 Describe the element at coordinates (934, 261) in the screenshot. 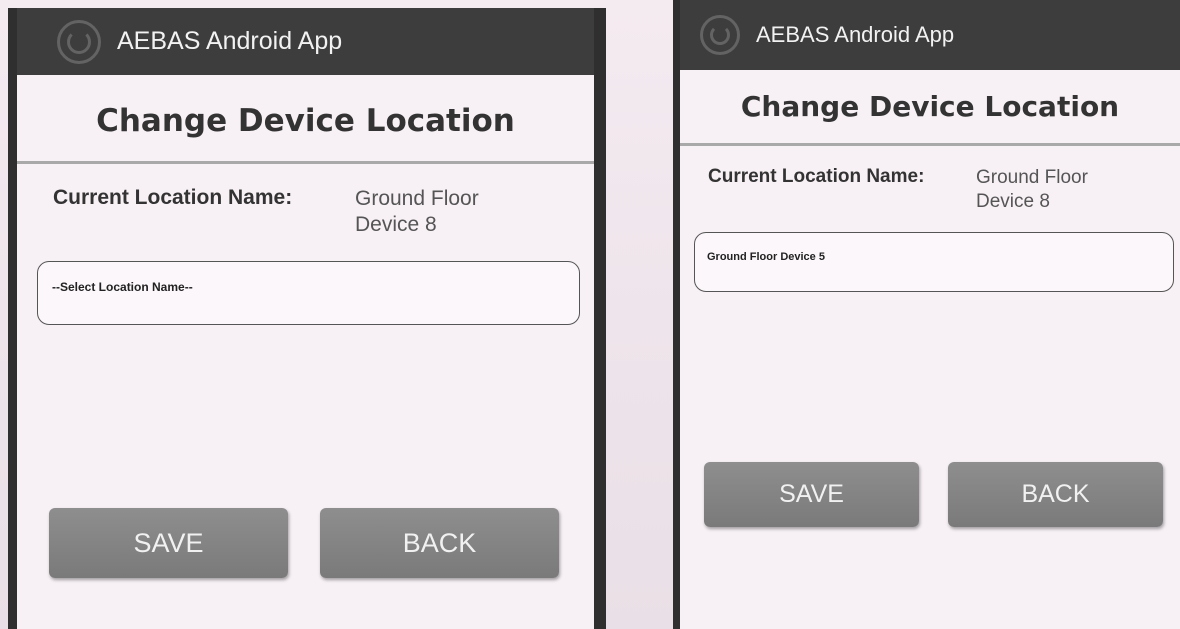

I see `location-select: Ground Floor Device 5` at that location.